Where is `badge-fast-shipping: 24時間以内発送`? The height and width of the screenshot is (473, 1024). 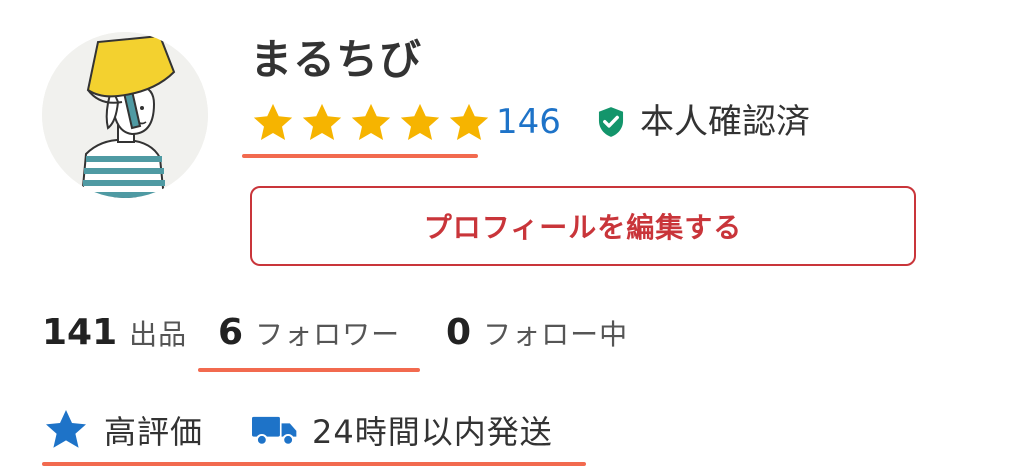 badge-fast-shipping: 24時間以内発送 is located at coordinates (402, 430).